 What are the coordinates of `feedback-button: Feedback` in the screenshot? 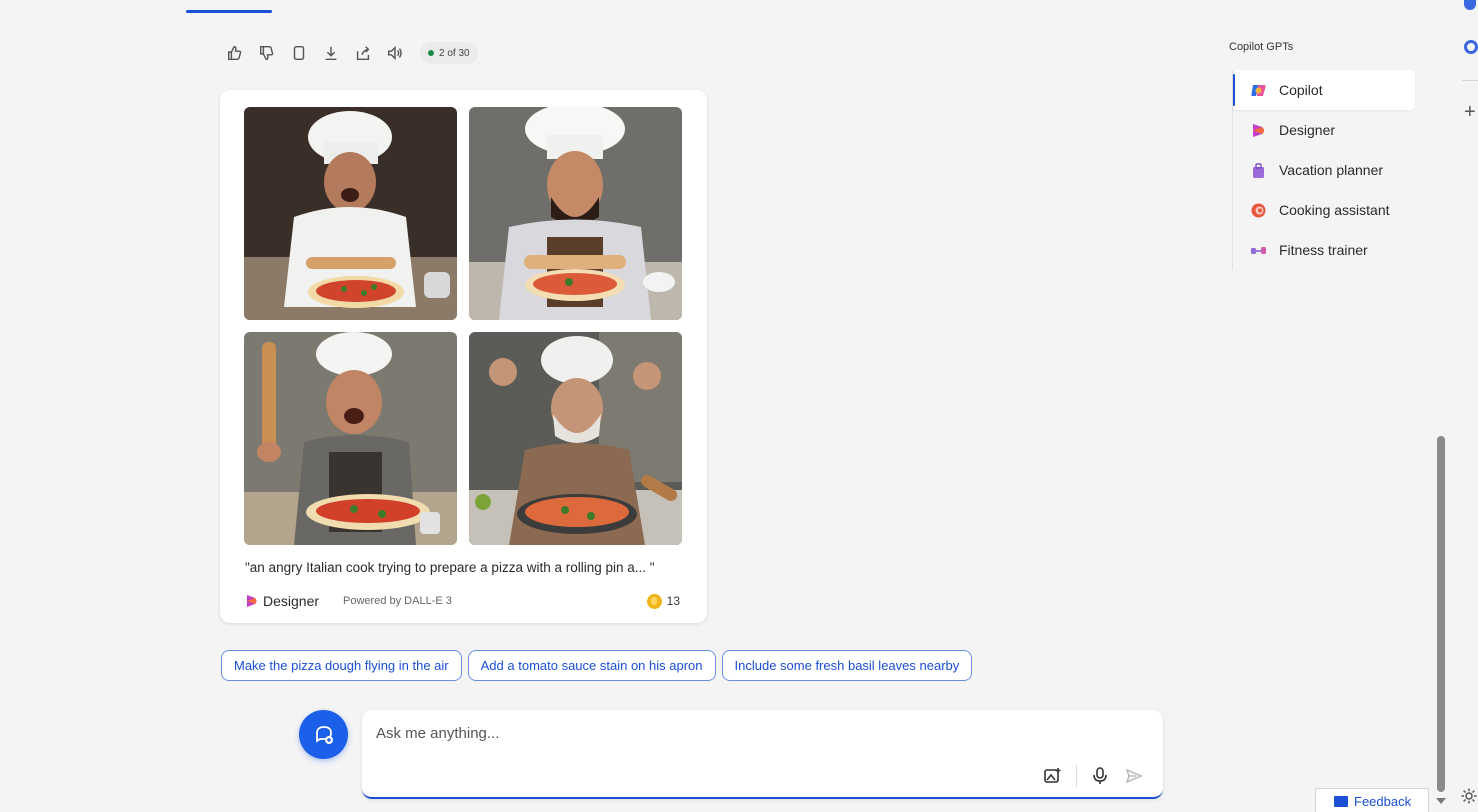 It's located at (1372, 800).